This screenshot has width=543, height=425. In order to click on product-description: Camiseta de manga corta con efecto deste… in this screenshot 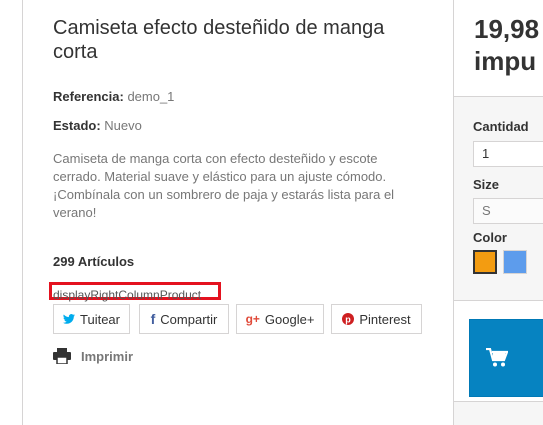, I will do `click(224, 185)`.